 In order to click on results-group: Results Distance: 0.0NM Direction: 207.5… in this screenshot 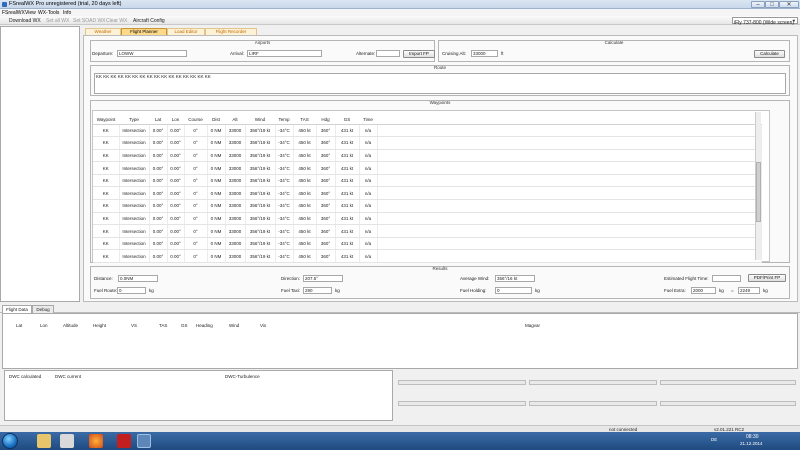, I will do `click(440, 282)`.